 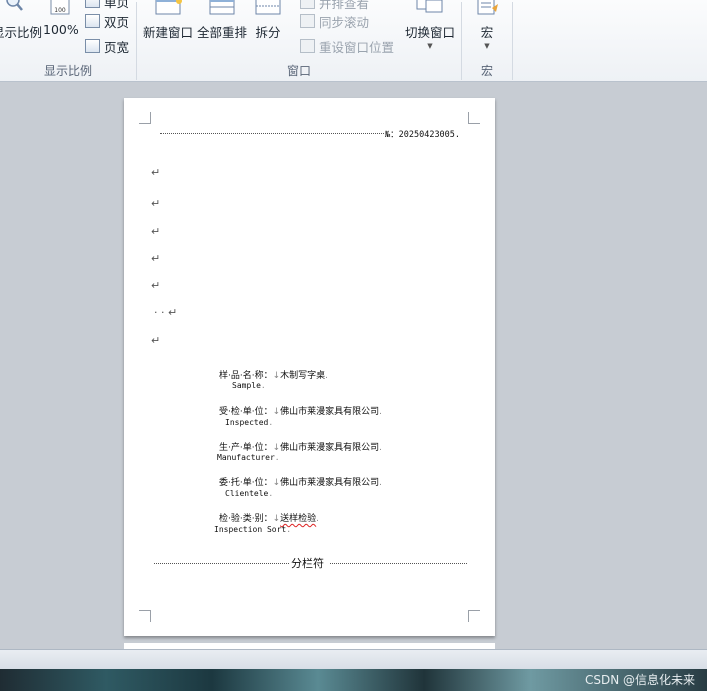 What do you see at coordinates (92, 46) in the screenshot?
I see `page-width-icon` at bounding box center [92, 46].